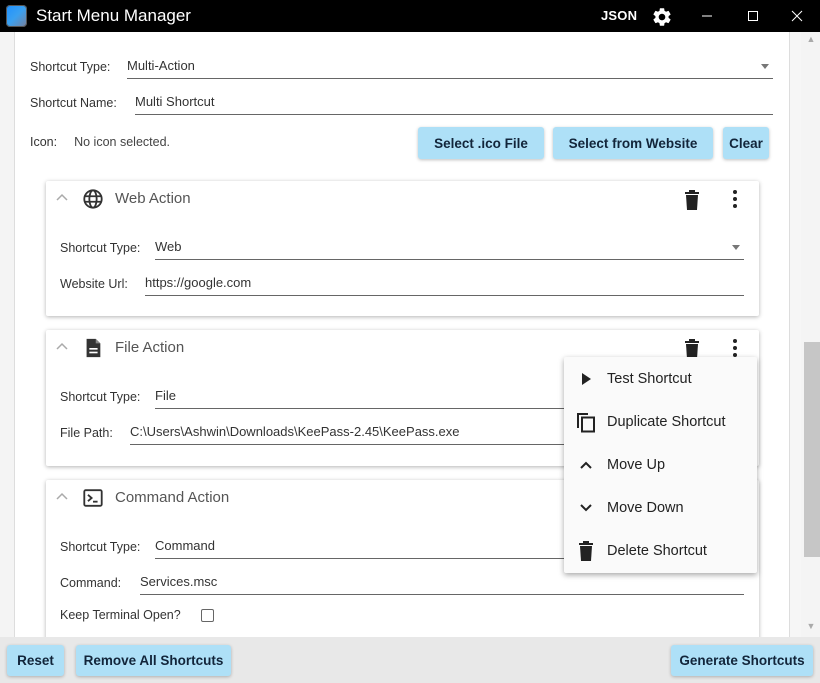 Image resolution: width=820 pixels, height=683 pixels. Describe the element at coordinates (16, 16) in the screenshot. I see `app-logo-icon` at that location.